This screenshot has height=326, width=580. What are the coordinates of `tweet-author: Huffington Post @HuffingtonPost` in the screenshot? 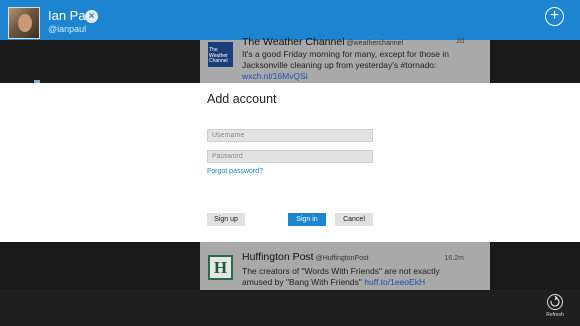 It's located at (305, 257).